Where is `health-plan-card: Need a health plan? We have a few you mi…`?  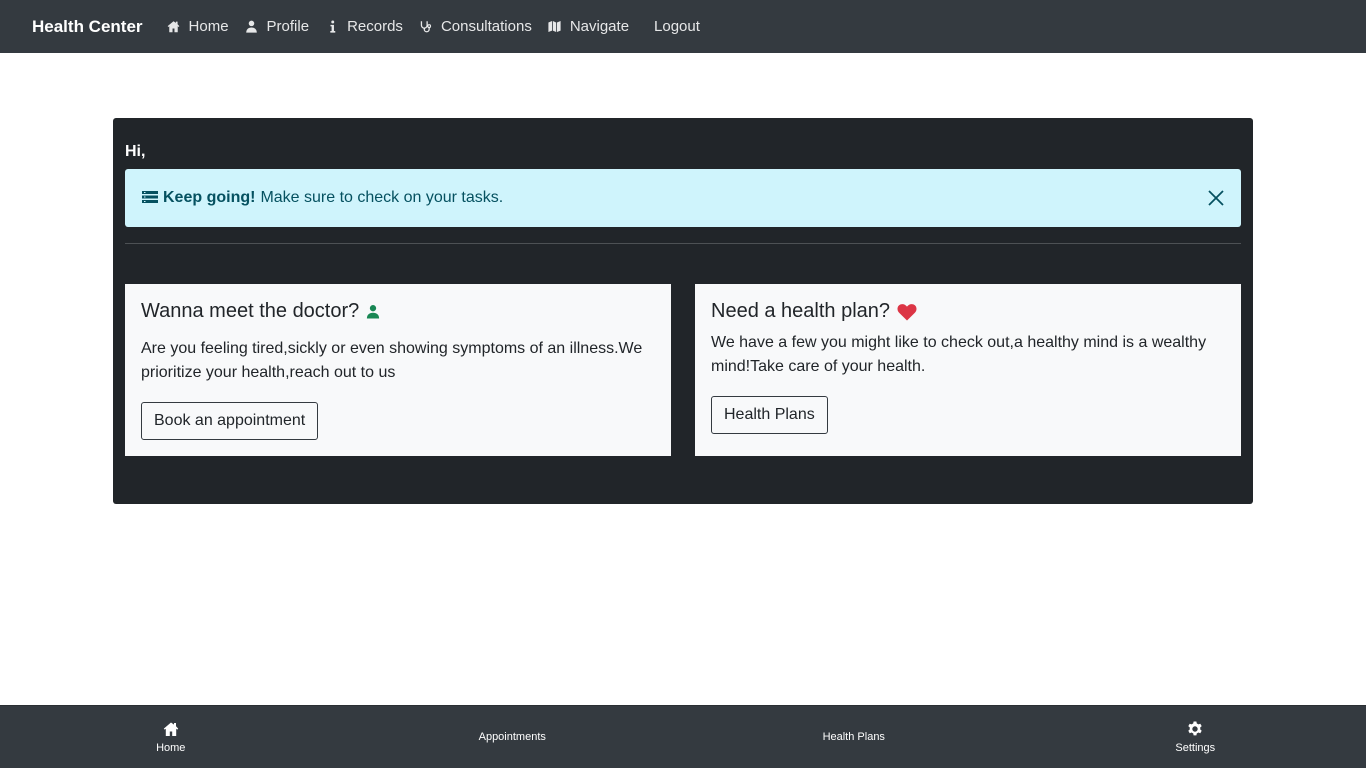
health-plan-card: Need a health plan? We have a few you mi… is located at coordinates (968, 370).